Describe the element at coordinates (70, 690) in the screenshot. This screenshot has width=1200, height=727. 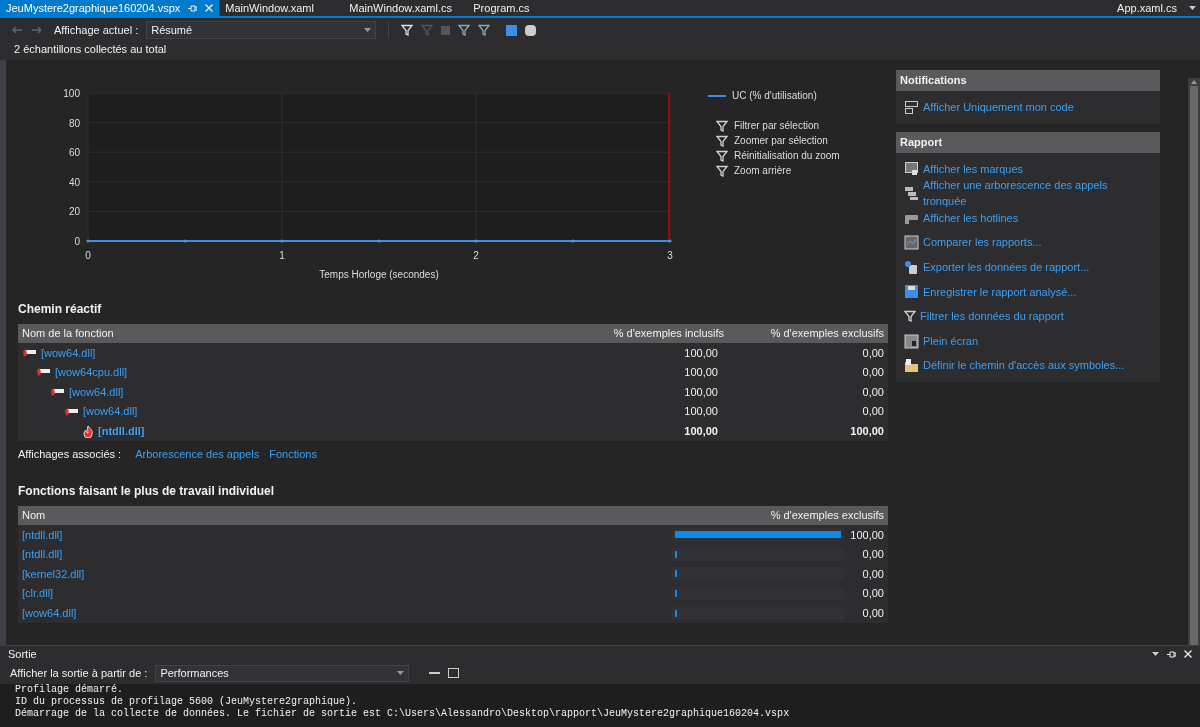
I see `output-line: Profilage démarré.` at that location.